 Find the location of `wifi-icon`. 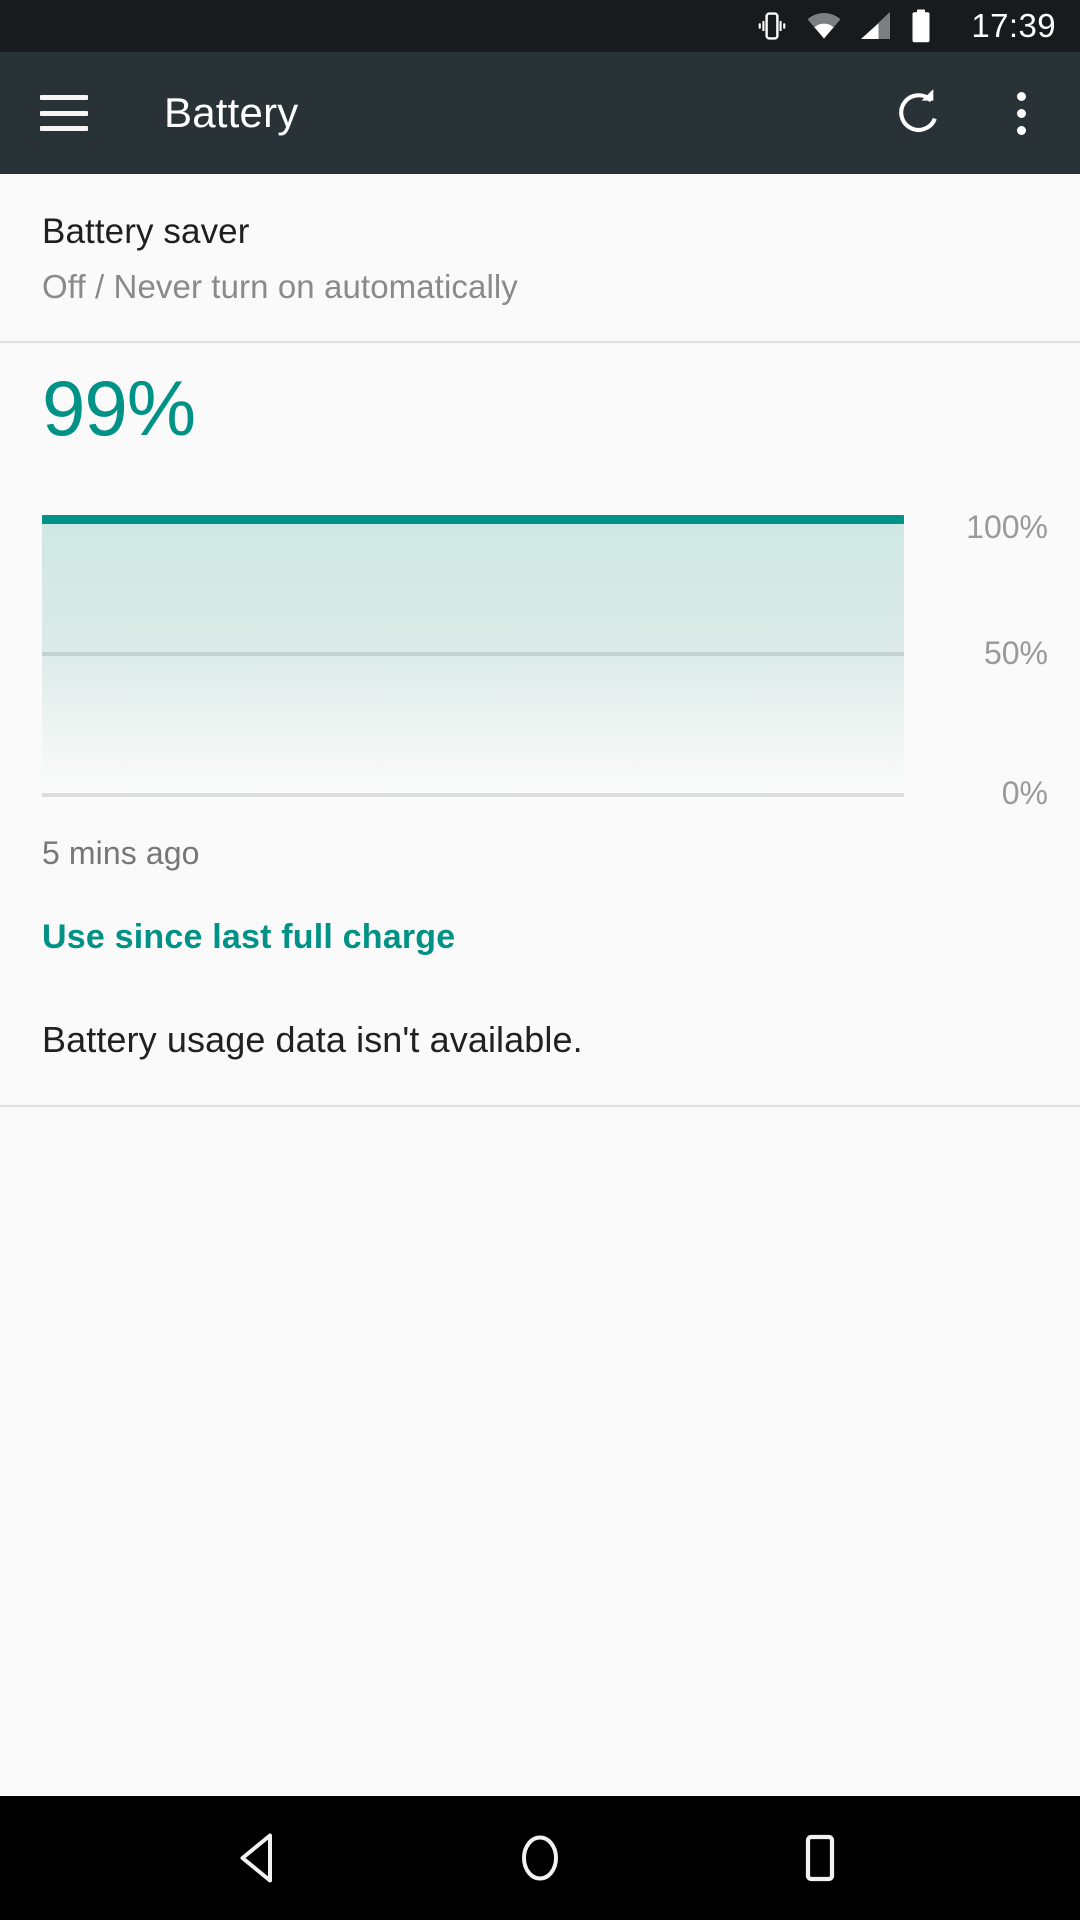

wifi-icon is located at coordinates (824, 26).